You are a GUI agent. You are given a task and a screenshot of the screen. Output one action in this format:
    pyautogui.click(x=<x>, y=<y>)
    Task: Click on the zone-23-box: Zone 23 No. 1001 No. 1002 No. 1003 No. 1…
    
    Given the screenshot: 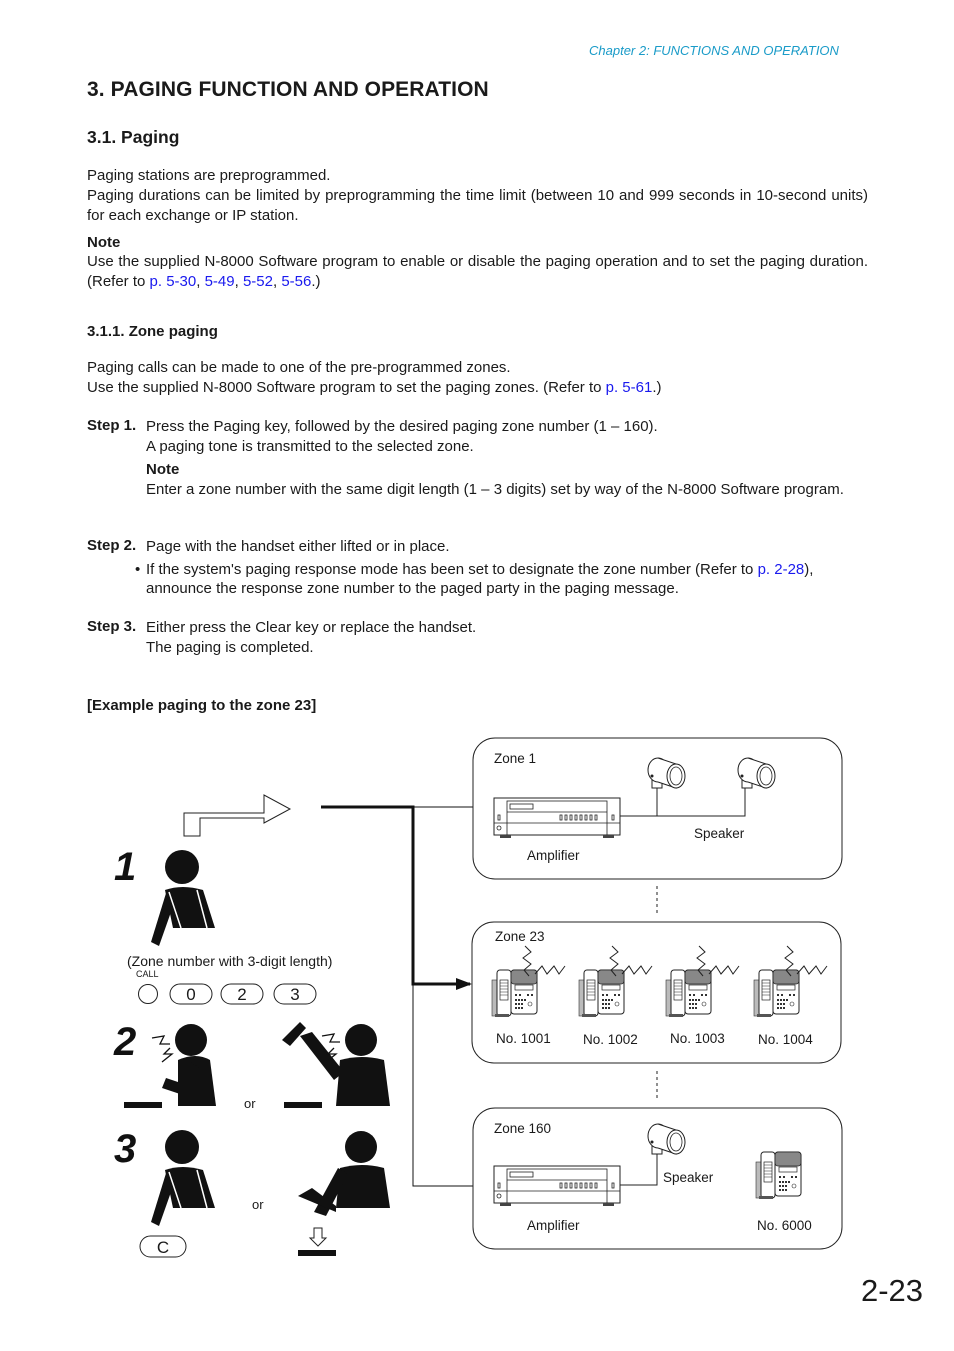 What is the action you would take?
    pyautogui.click(x=656, y=992)
    